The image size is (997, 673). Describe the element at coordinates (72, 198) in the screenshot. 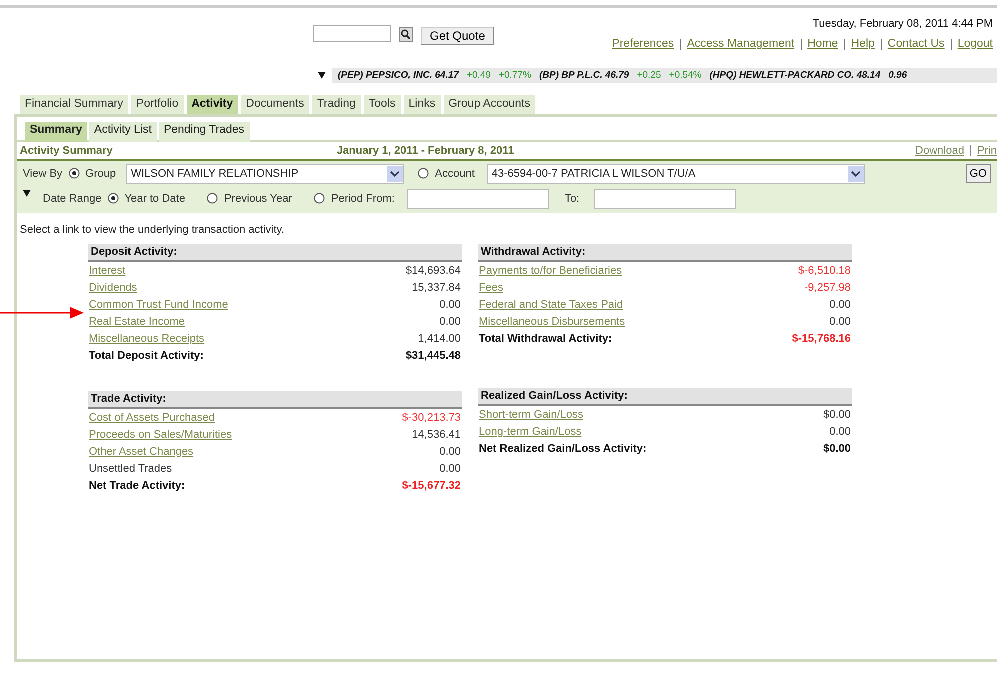

I see `field-label: Date Range` at that location.